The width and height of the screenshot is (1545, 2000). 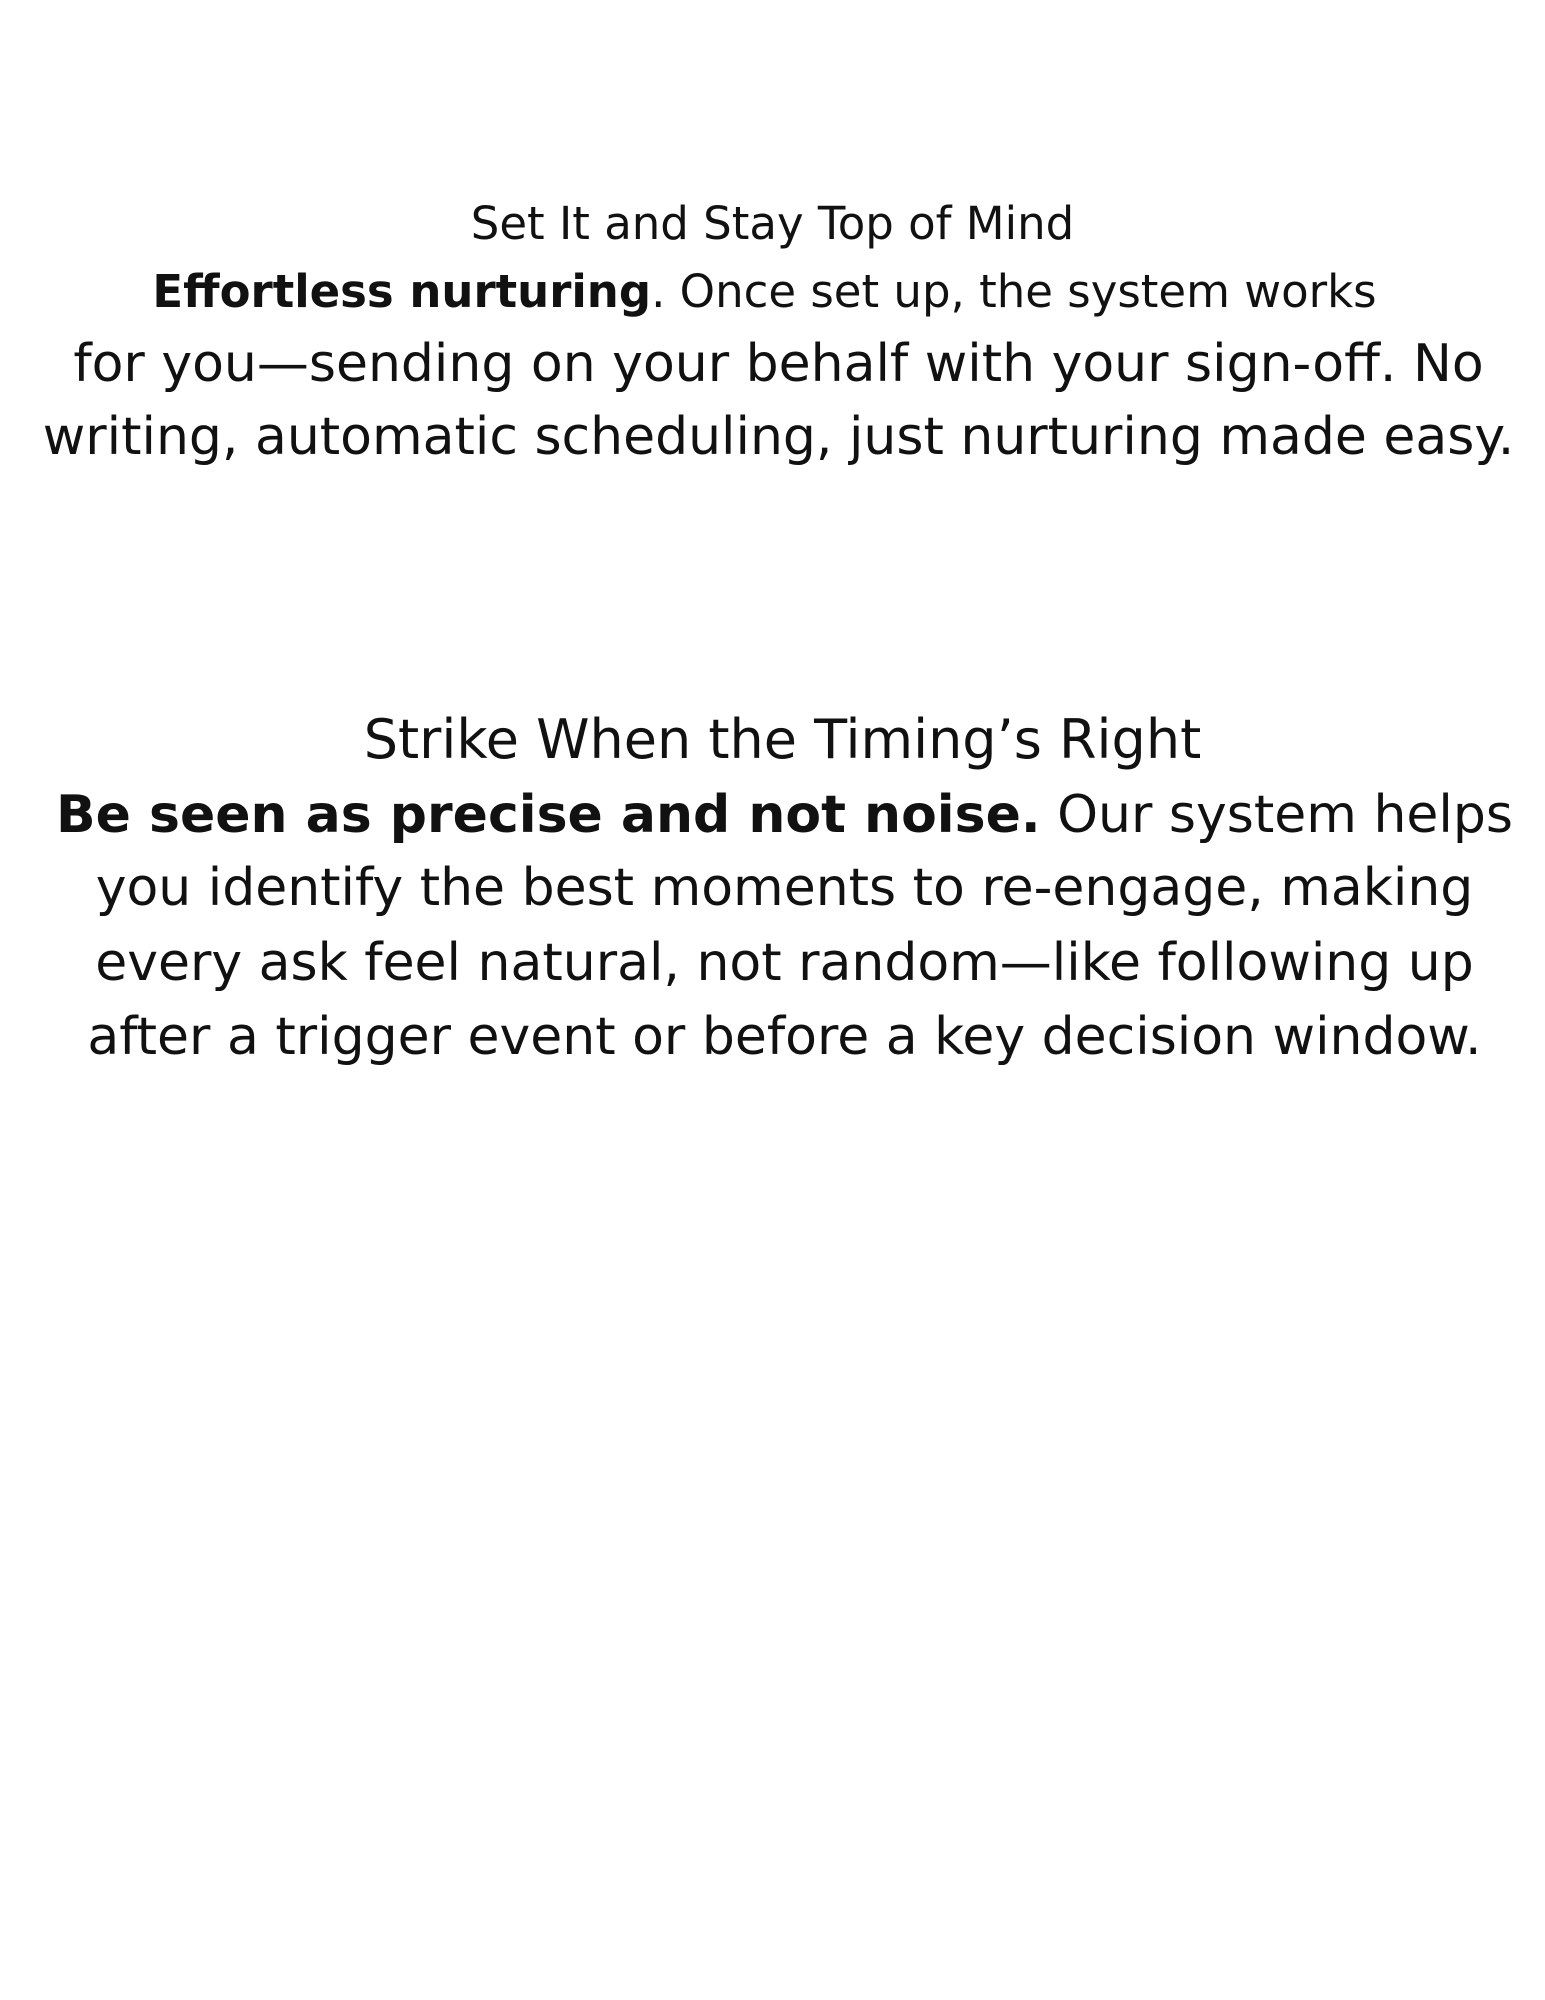 What do you see at coordinates (1276, 815) in the screenshot?
I see `section2-line-1-text: Our system helps` at bounding box center [1276, 815].